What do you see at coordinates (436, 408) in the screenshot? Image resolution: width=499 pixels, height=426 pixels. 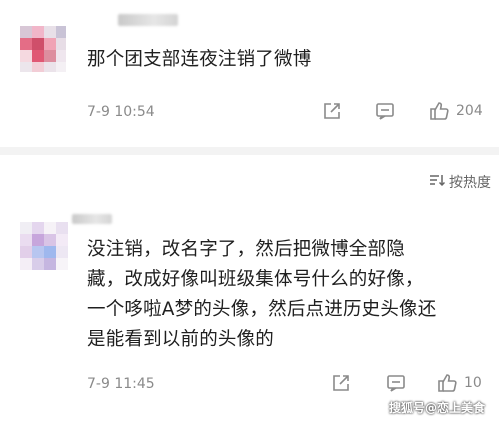 I see `watermark: 搜狐号@恋上美食` at bounding box center [436, 408].